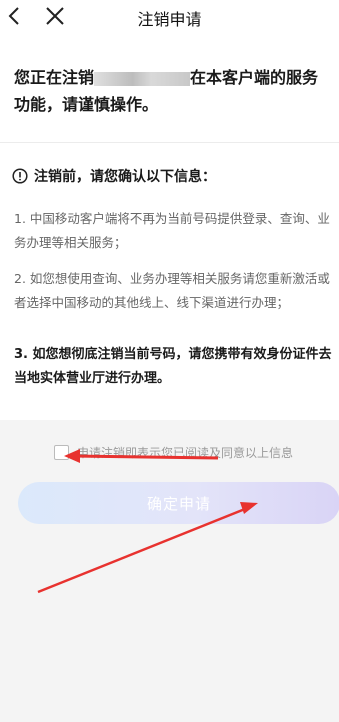 The height and width of the screenshot is (722, 339). I want to click on notice-item-1: 1. 中国移动客户端将不再为当前号码提供登录、查询、业务办理等相关服务；, so click(172, 230).